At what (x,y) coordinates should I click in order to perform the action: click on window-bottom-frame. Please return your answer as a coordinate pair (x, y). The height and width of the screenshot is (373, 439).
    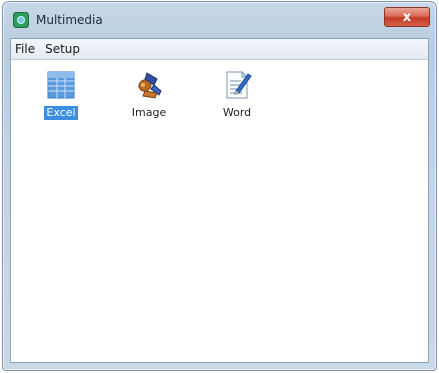
    Looking at the image, I should click on (219, 366).